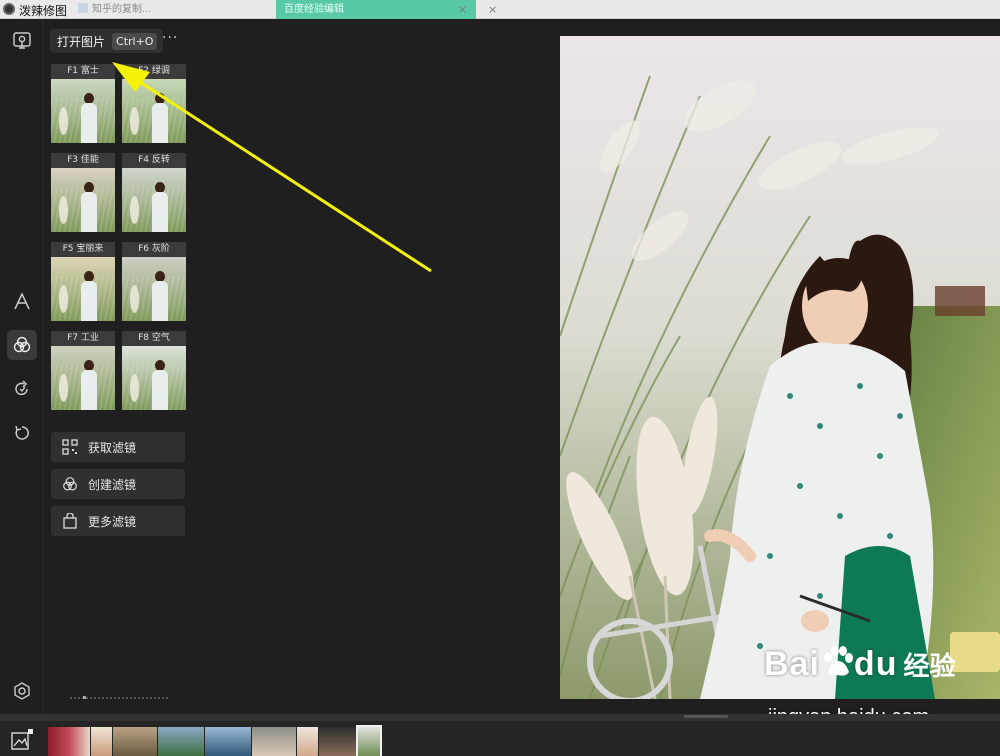 The image size is (1000, 756). Describe the element at coordinates (154, 249) in the screenshot. I see `filter-preset-label: F6 灰阶` at that location.